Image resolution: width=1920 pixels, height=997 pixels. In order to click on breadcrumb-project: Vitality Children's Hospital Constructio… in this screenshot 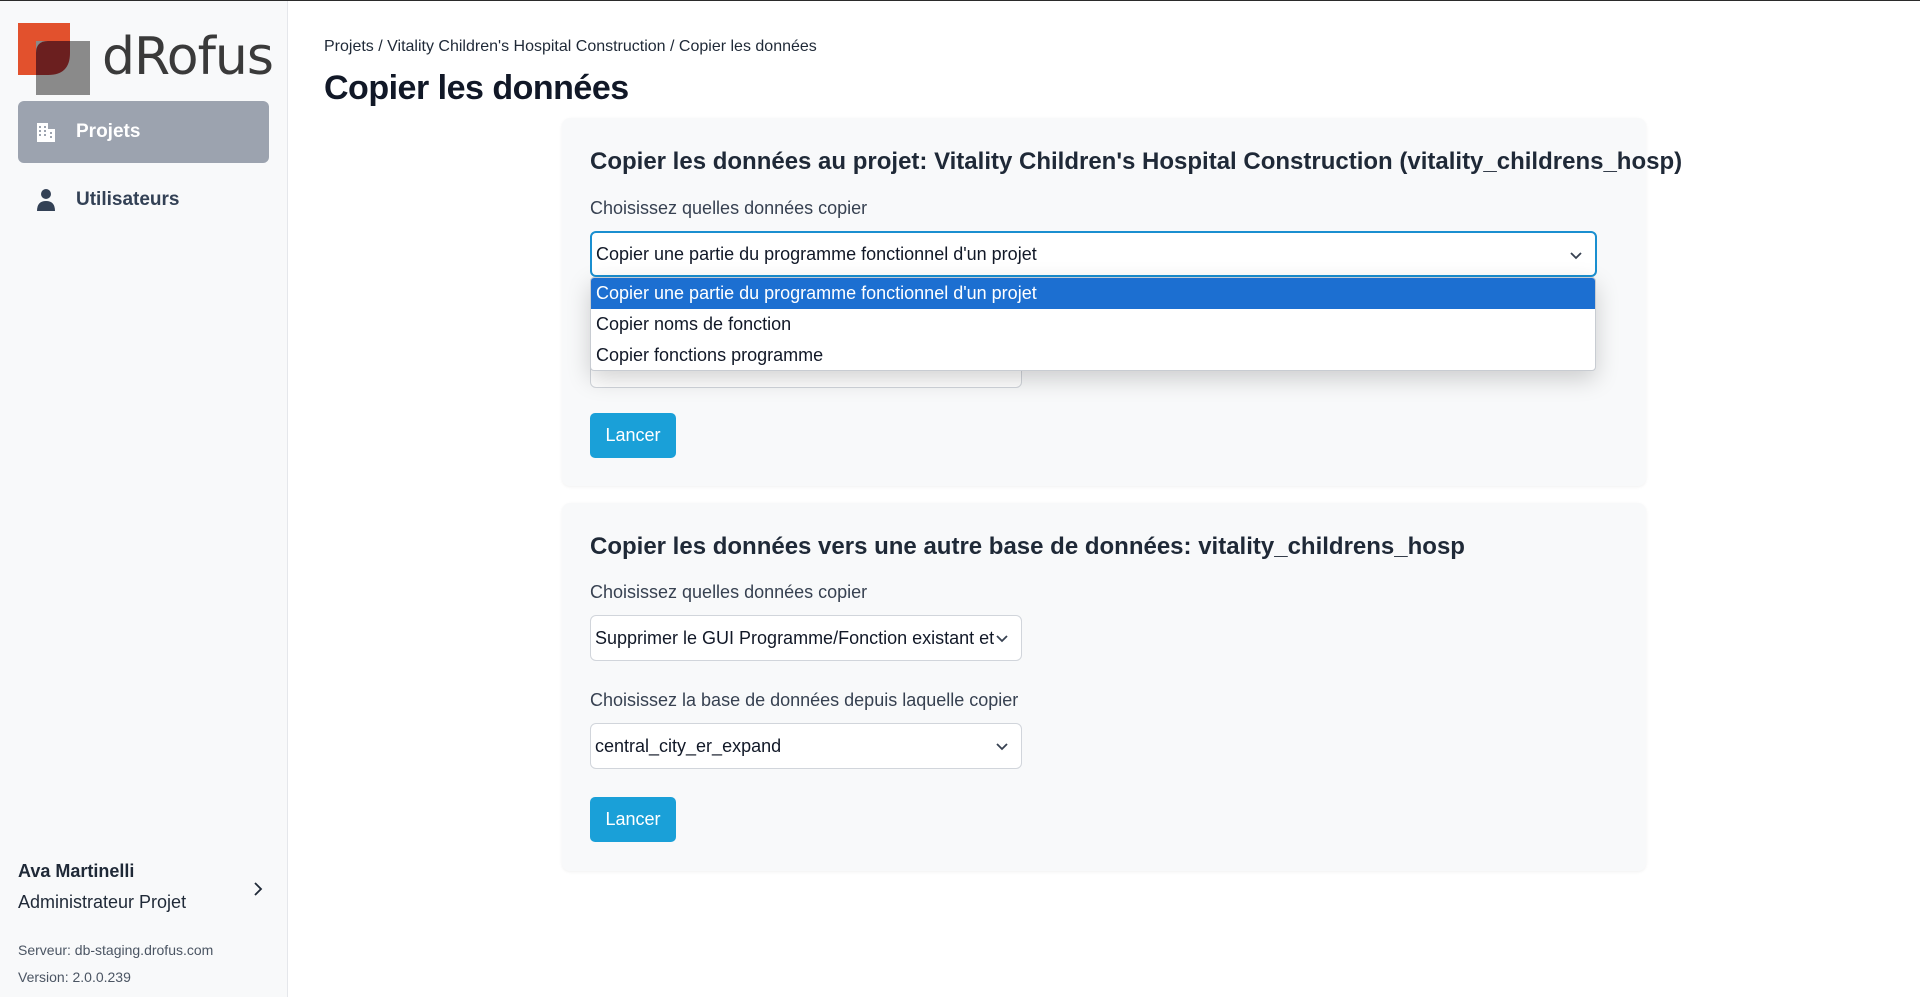, I will do `click(526, 46)`.